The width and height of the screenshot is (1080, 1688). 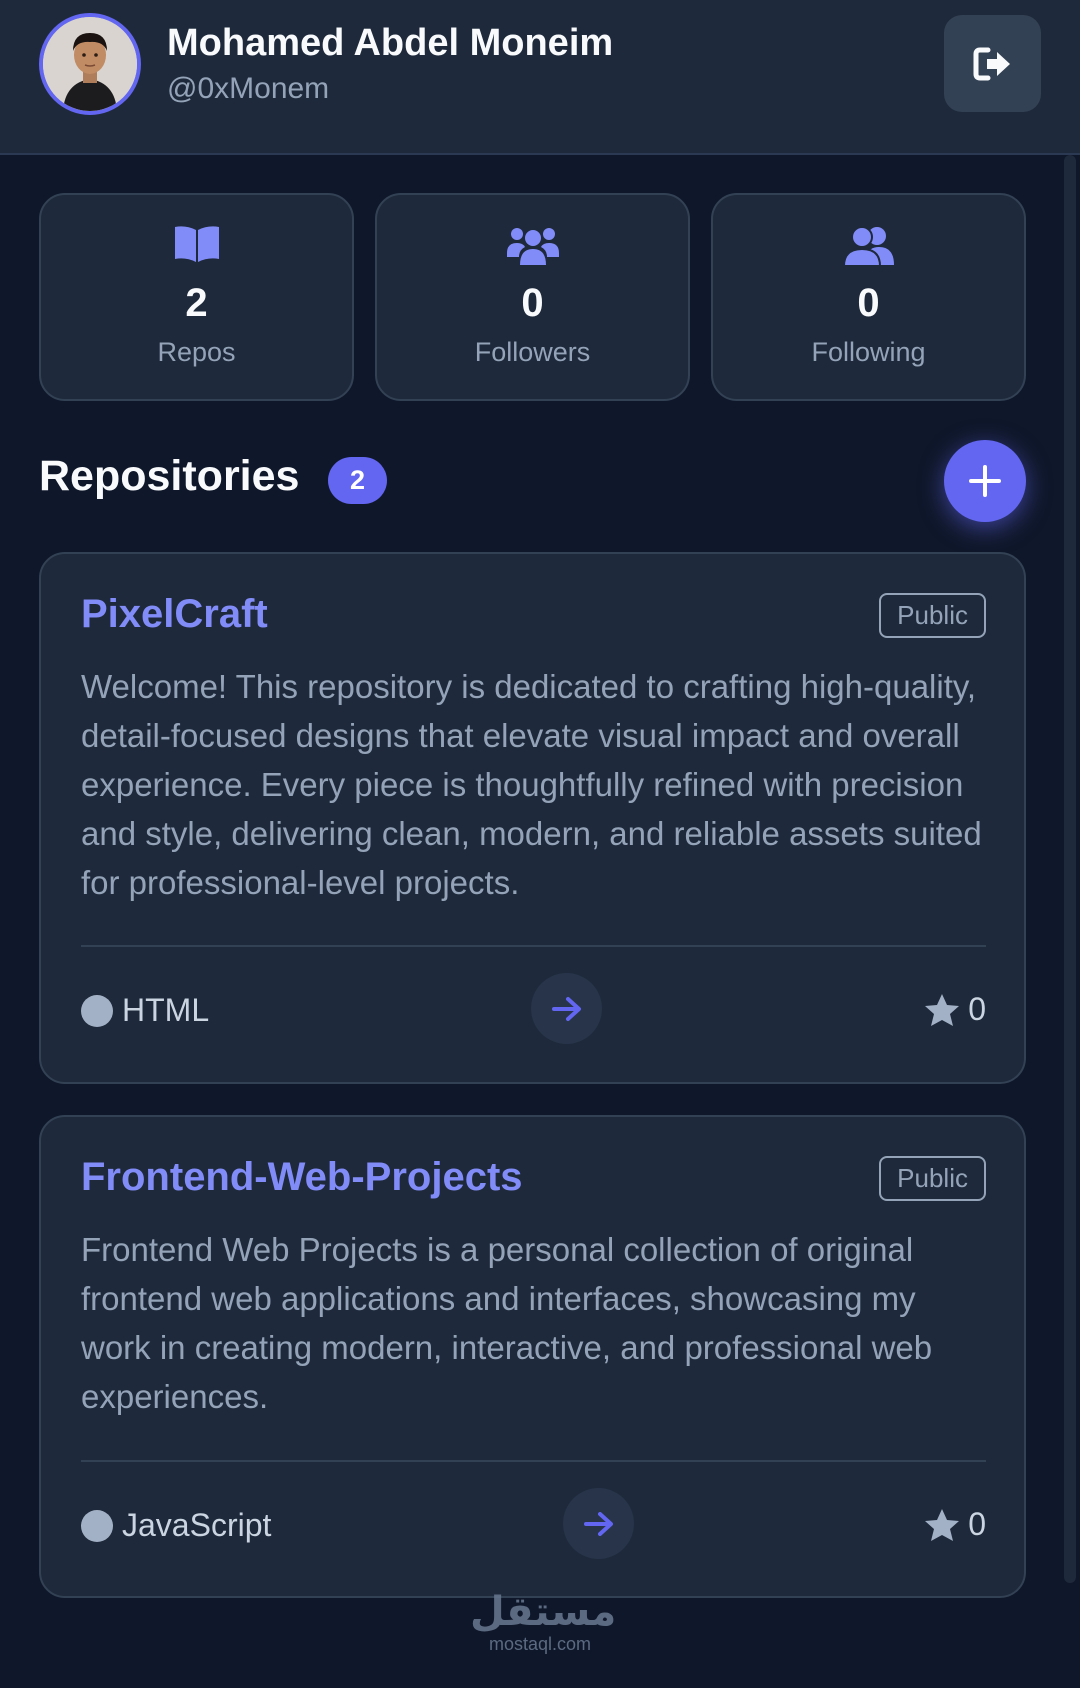 What do you see at coordinates (174, 614) in the screenshot?
I see `repo-name-link: PixelCraft` at bounding box center [174, 614].